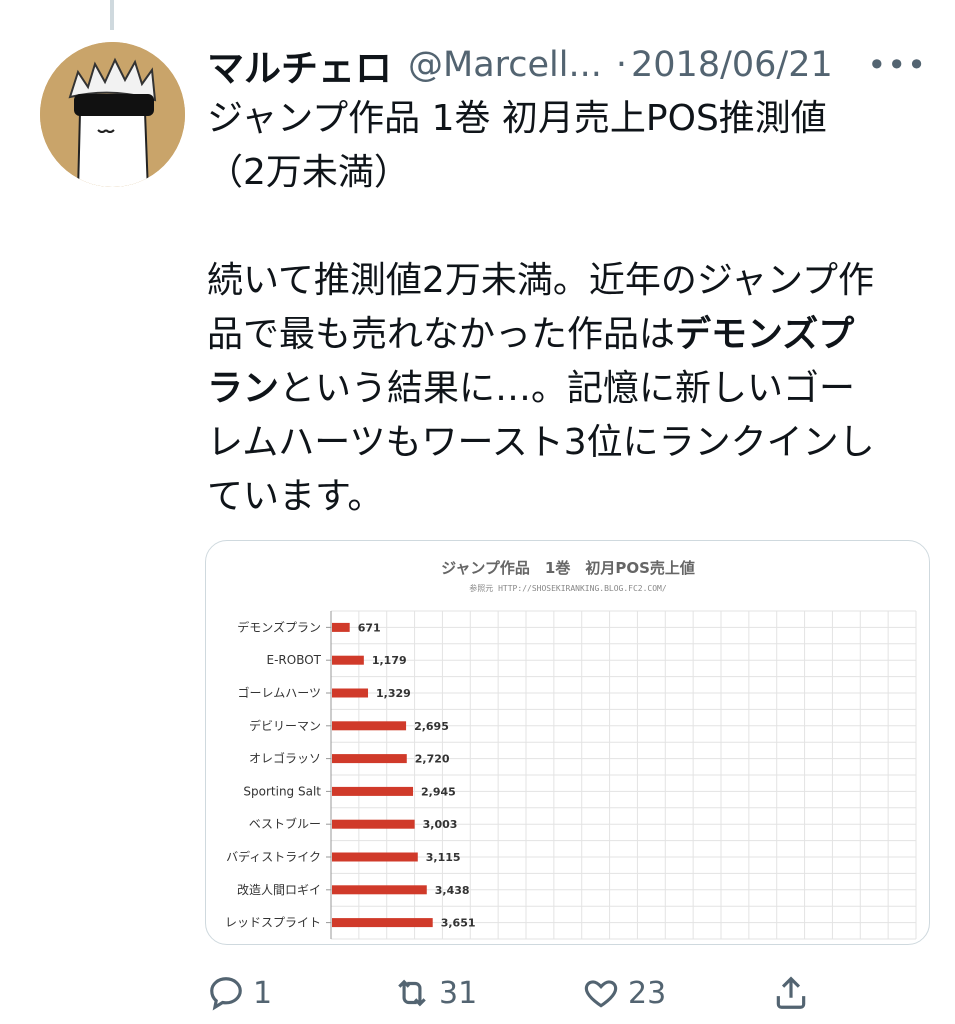  What do you see at coordinates (540, 280) in the screenshot?
I see `tweet-body-line-1: 続いて推測値2万未満。近年のジャンプ作` at bounding box center [540, 280].